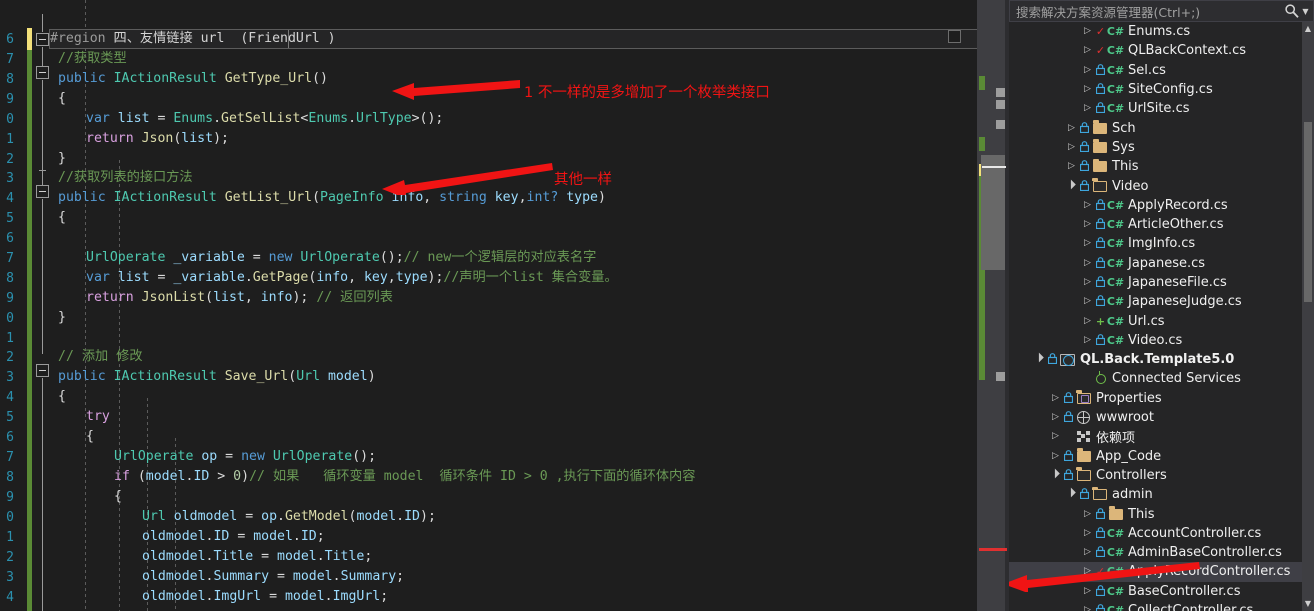 The height and width of the screenshot is (611, 1314). I want to click on code-line: // 添加 修改, so click(100, 357).